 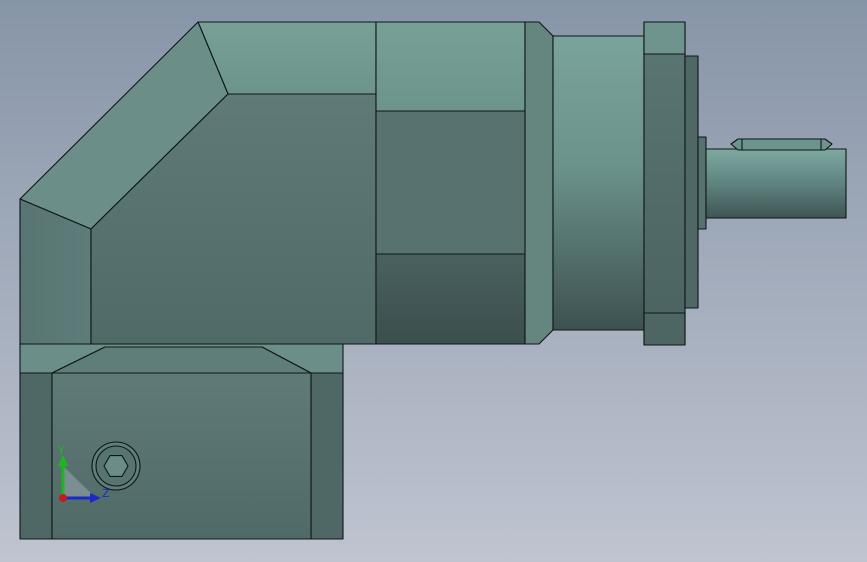 What do you see at coordinates (327, 456) in the screenshot?
I see `lower-housing-right-side` at bounding box center [327, 456].